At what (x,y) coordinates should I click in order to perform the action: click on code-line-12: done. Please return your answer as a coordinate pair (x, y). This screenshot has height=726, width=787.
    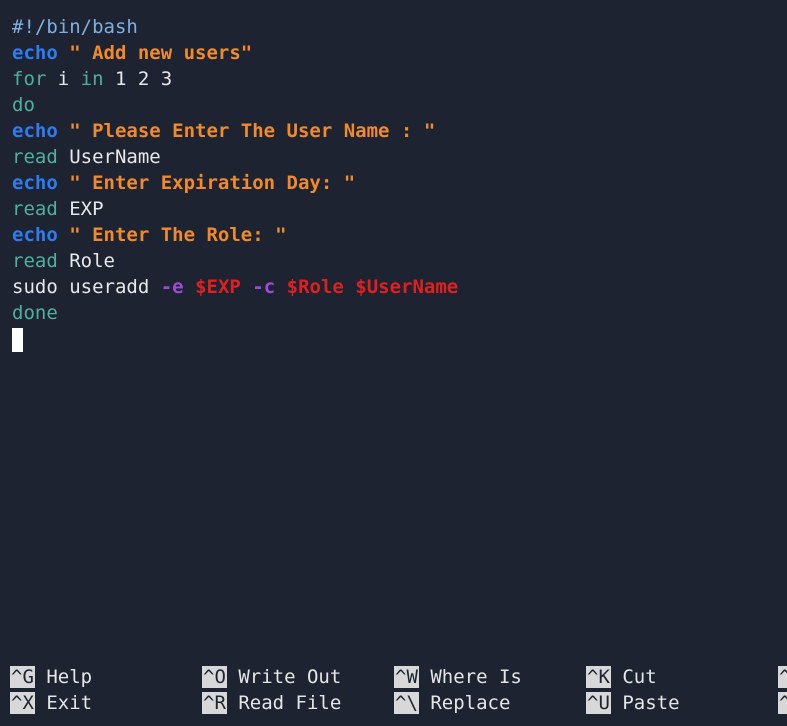
    Looking at the image, I should click on (399, 313).